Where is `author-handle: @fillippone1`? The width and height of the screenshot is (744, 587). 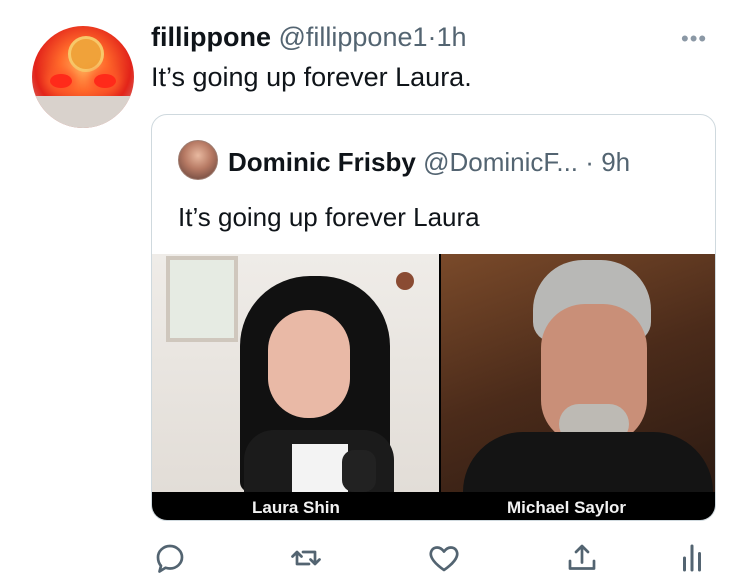
author-handle: @fillippone1 is located at coordinates (353, 37).